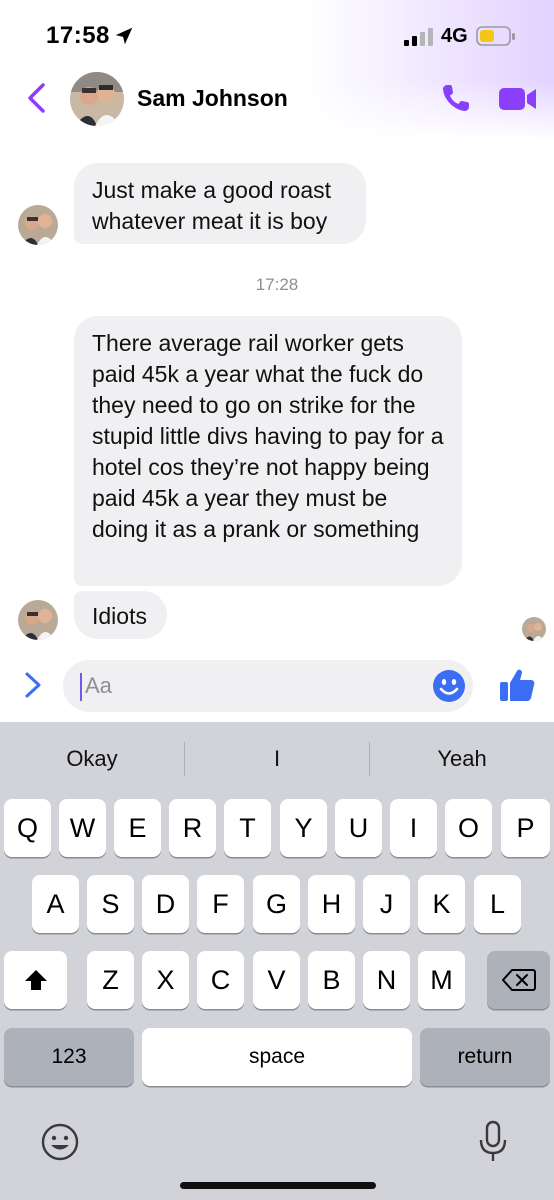  I want to click on key-i: I, so click(413, 828).